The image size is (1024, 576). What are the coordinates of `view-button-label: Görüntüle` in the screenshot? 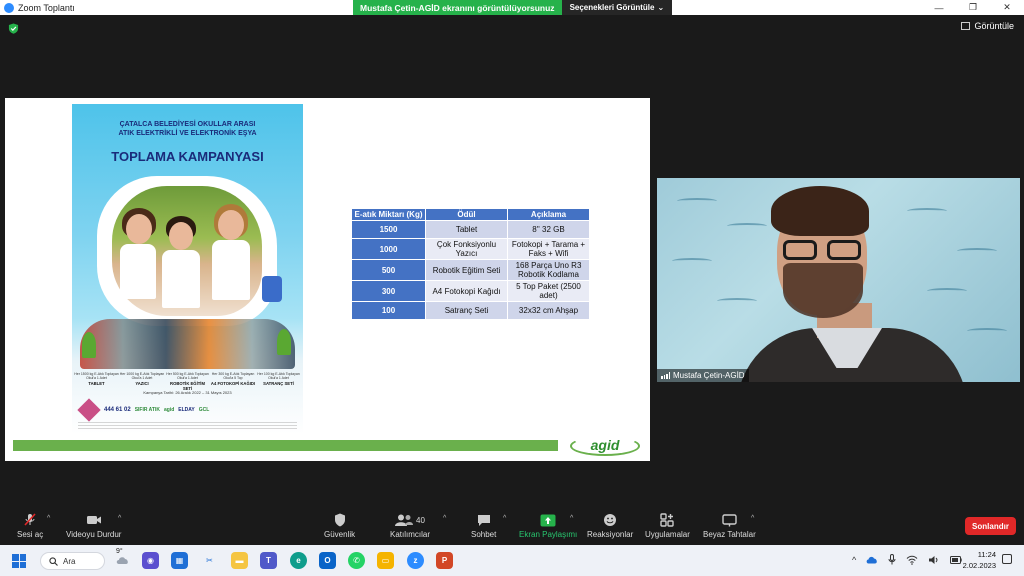 It's located at (994, 26).